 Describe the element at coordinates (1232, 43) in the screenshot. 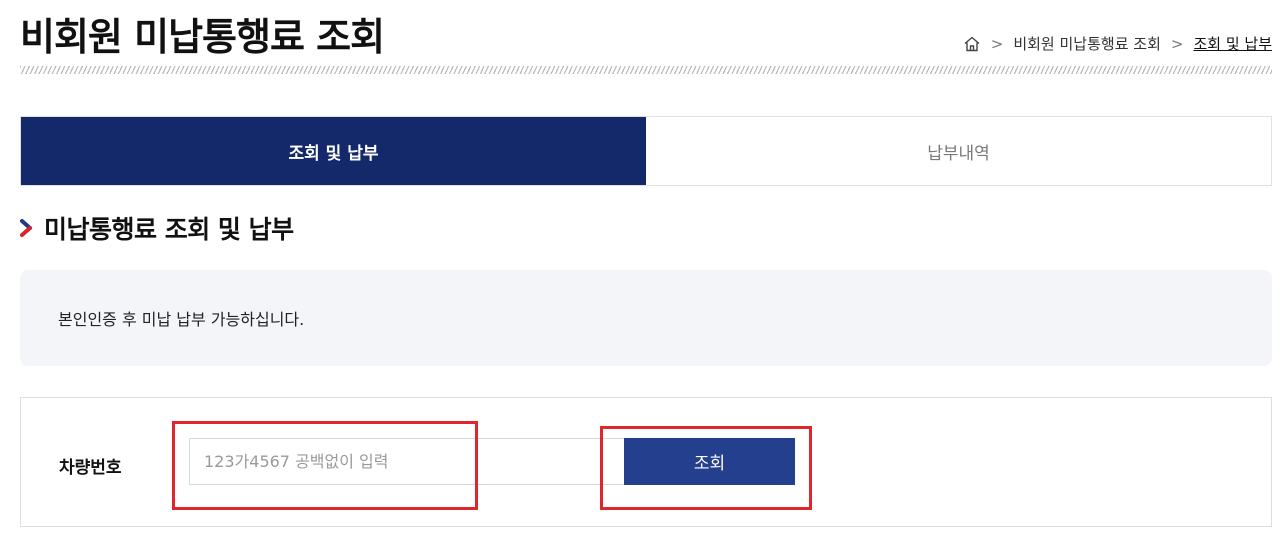

I see `breadcrumb-item-current: 조회 및 납부` at that location.